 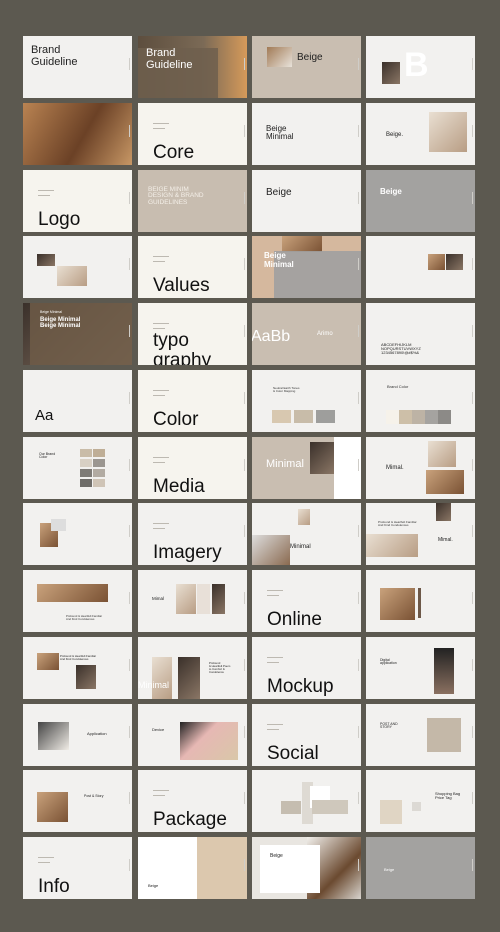 I want to click on slide-earth-tones: Neutral Earth Tones & Color Mapping, so click(x=306, y=400).